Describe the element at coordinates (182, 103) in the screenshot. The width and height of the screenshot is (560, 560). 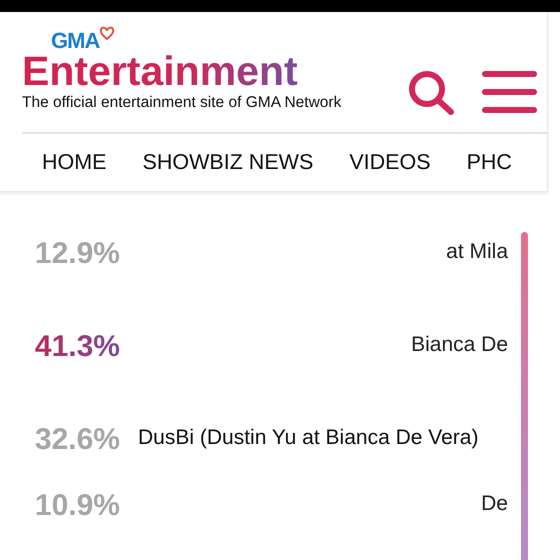
I see `site-tagline: The official entertainment site of GMA Network` at that location.